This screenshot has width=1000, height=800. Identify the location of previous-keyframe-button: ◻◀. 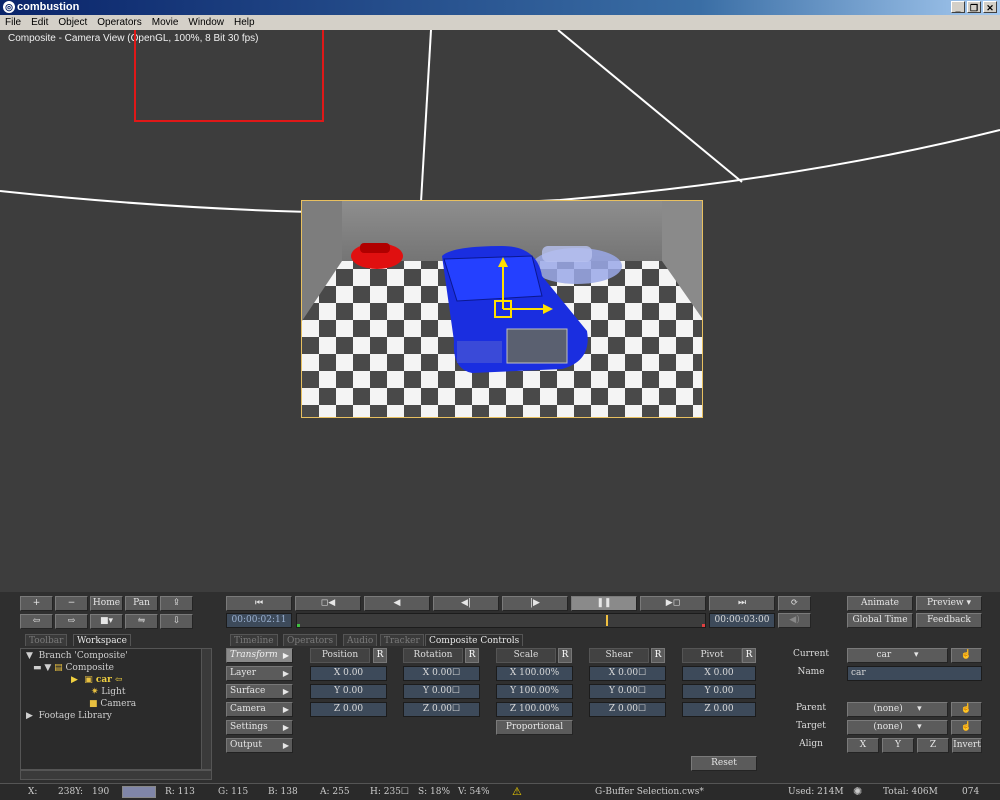
(328, 603).